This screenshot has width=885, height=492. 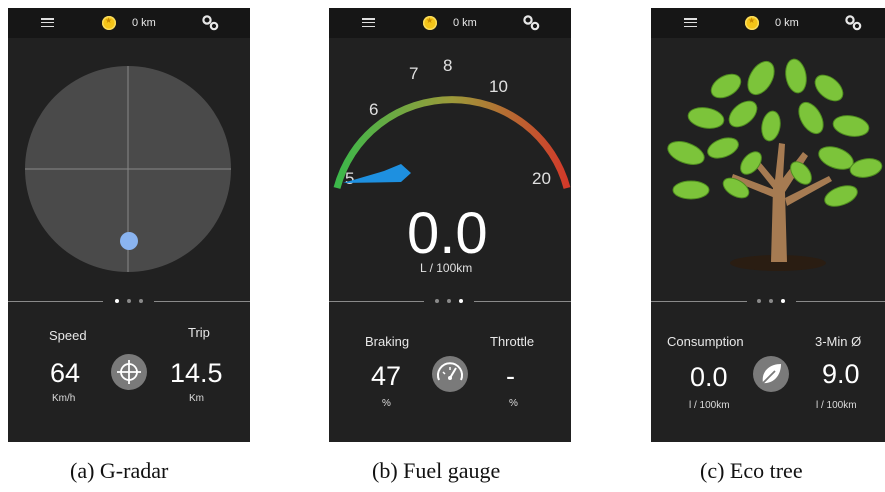 What do you see at coordinates (386, 403) in the screenshot?
I see `braking-unit: %` at bounding box center [386, 403].